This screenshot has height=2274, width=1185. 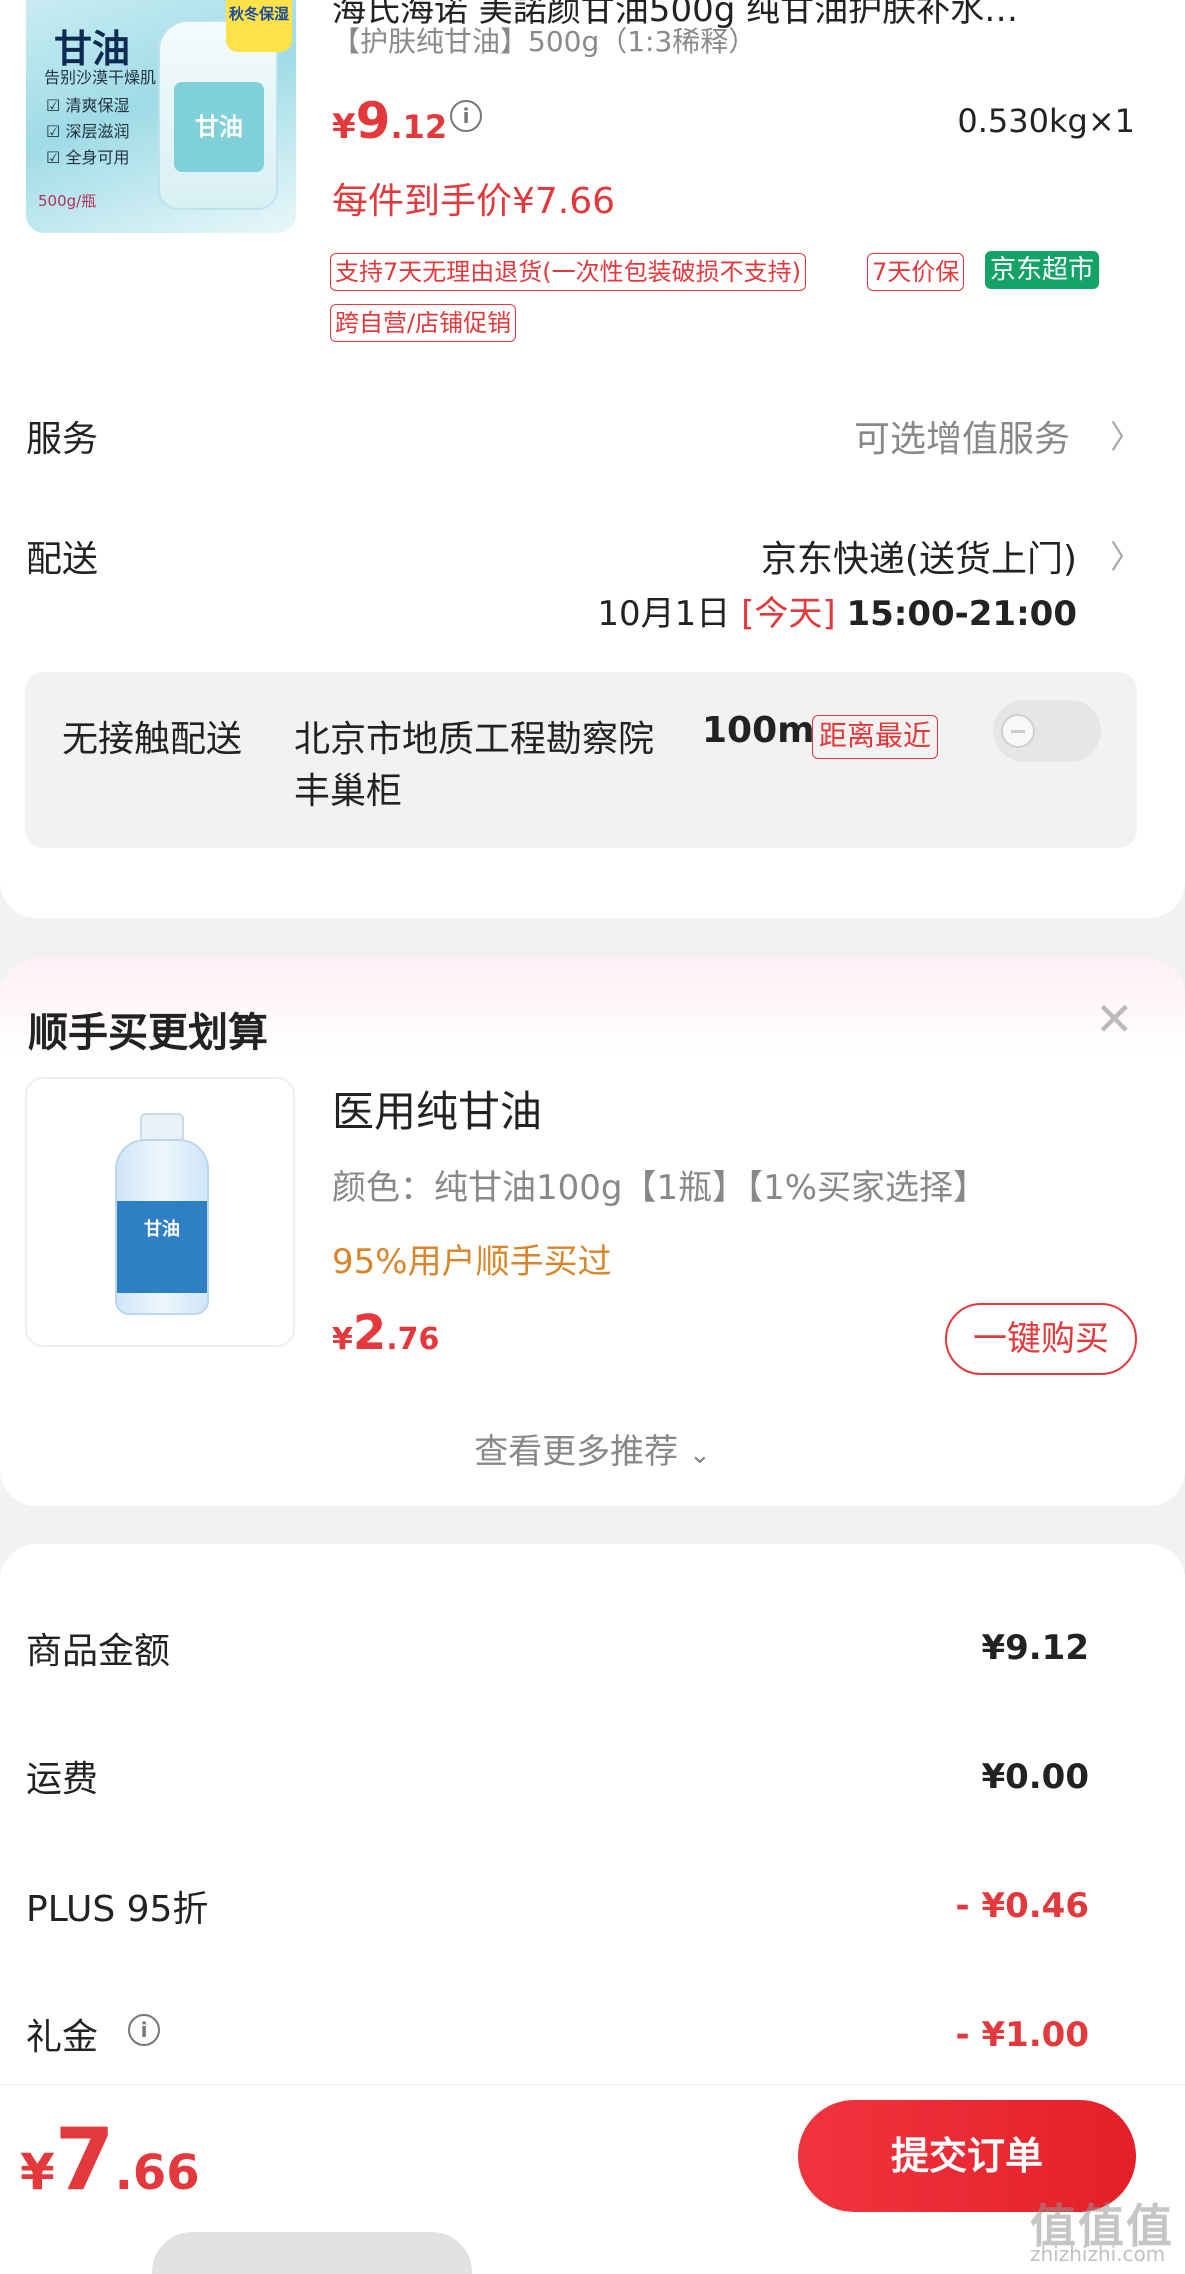 What do you see at coordinates (1126, 555) in the screenshot?
I see `delivery-chevron-icon: 〉` at bounding box center [1126, 555].